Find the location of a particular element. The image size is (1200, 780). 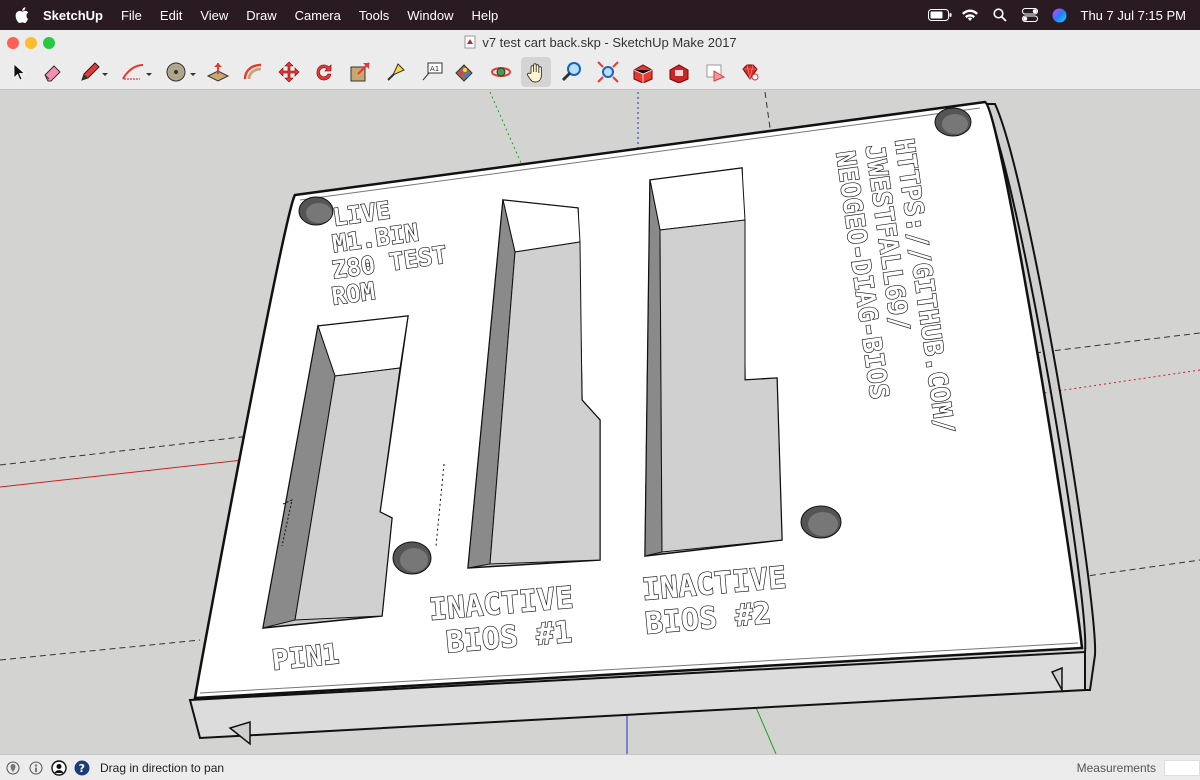

arc-tool-button is located at coordinates (136, 72).